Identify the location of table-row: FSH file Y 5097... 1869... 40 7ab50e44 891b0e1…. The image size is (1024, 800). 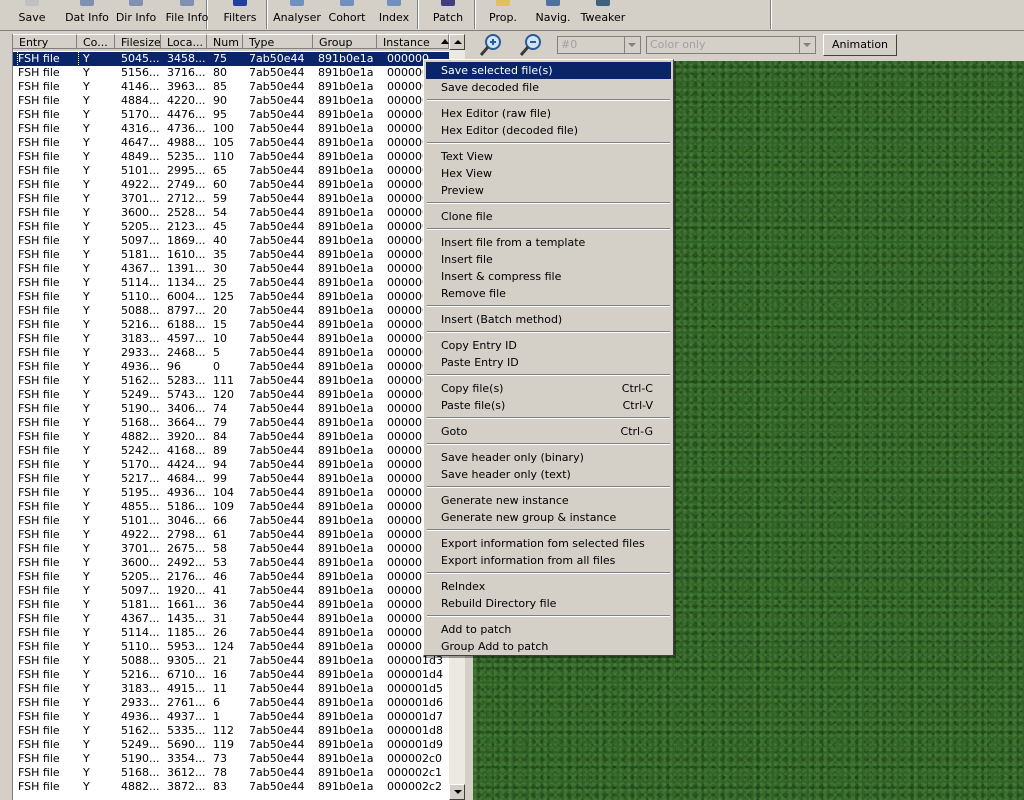
(231, 241).